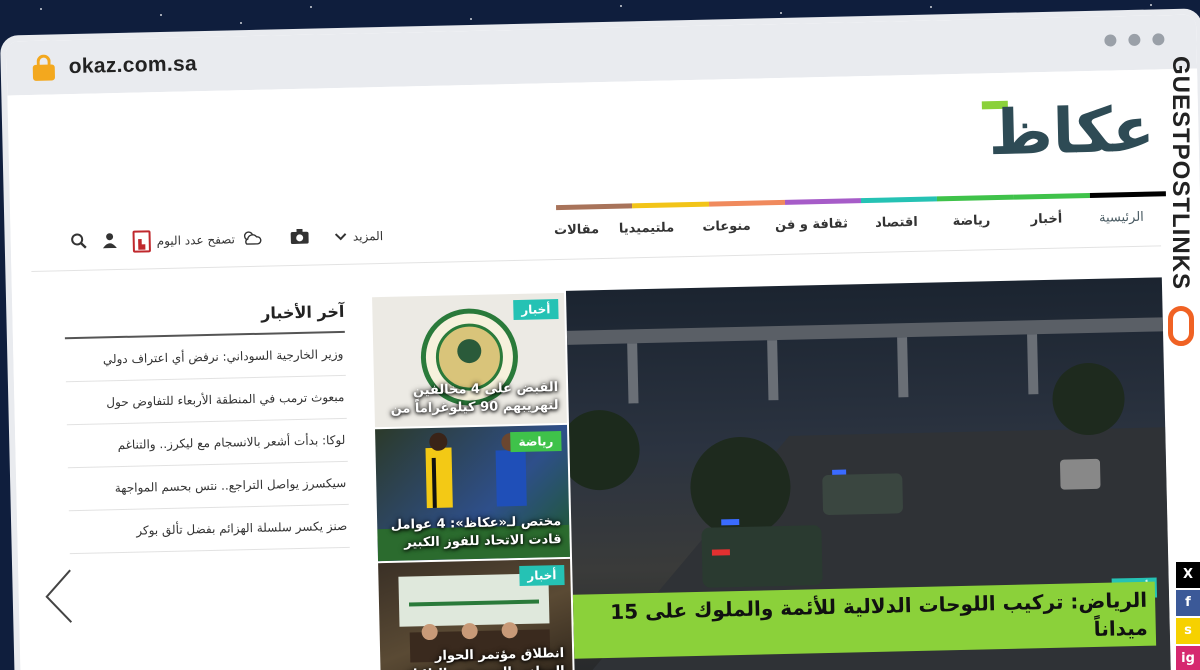 The height and width of the screenshot is (670, 1200). I want to click on window-controls, so click(1134, 40).